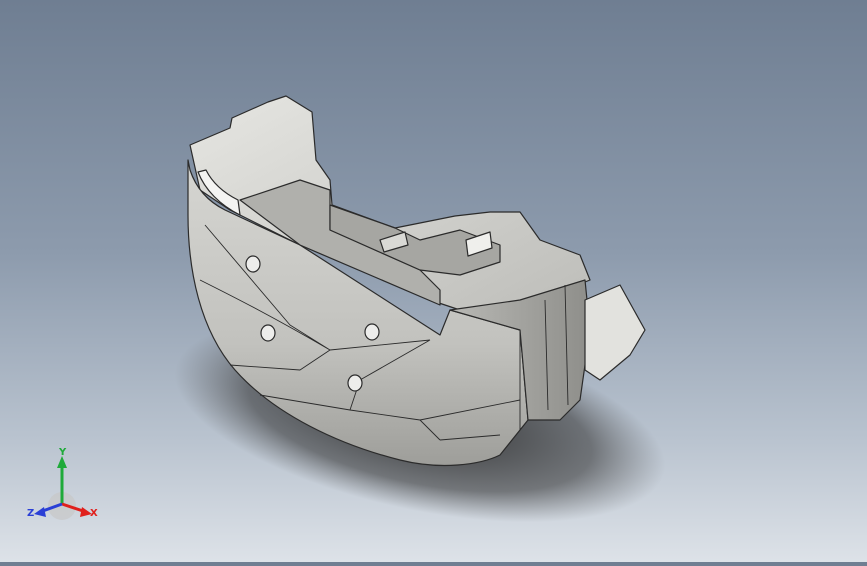 The width and height of the screenshot is (867, 566). What do you see at coordinates (94, 513) in the screenshot?
I see `triad-x-label: X` at bounding box center [94, 513].